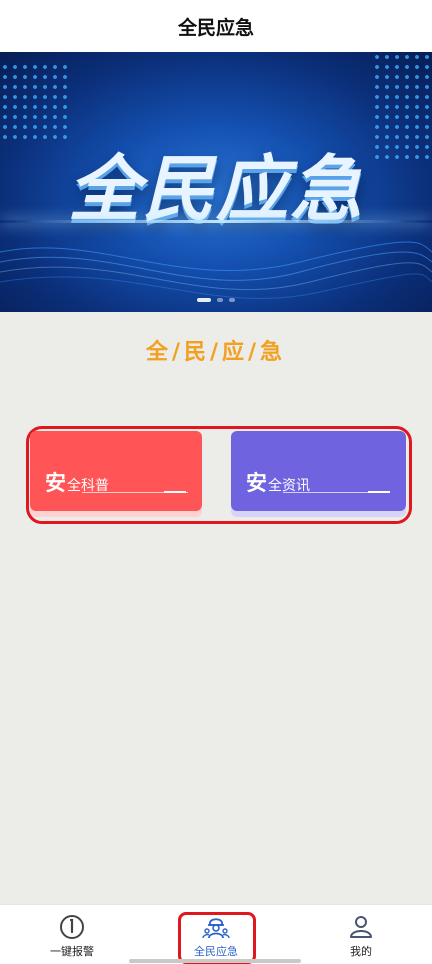 The image size is (432, 964). I want to click on alarm-clock-icon, so click(72, 927).